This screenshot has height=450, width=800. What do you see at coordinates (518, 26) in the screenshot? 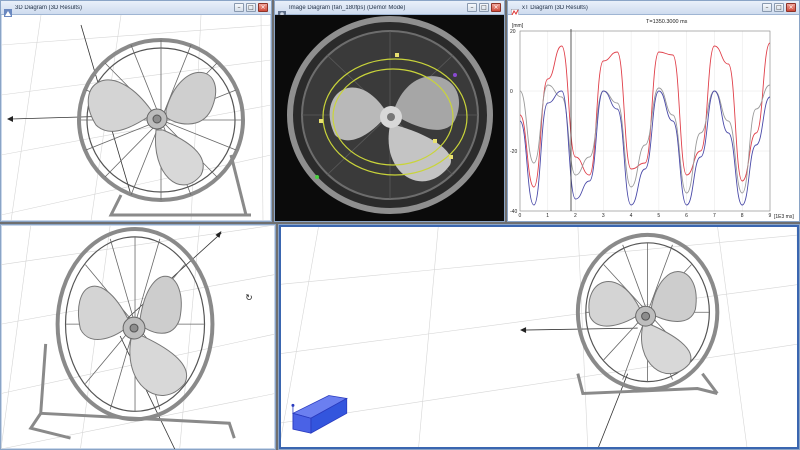
I see `y-unit-label: [mm]` at bounding box center [518, 26].